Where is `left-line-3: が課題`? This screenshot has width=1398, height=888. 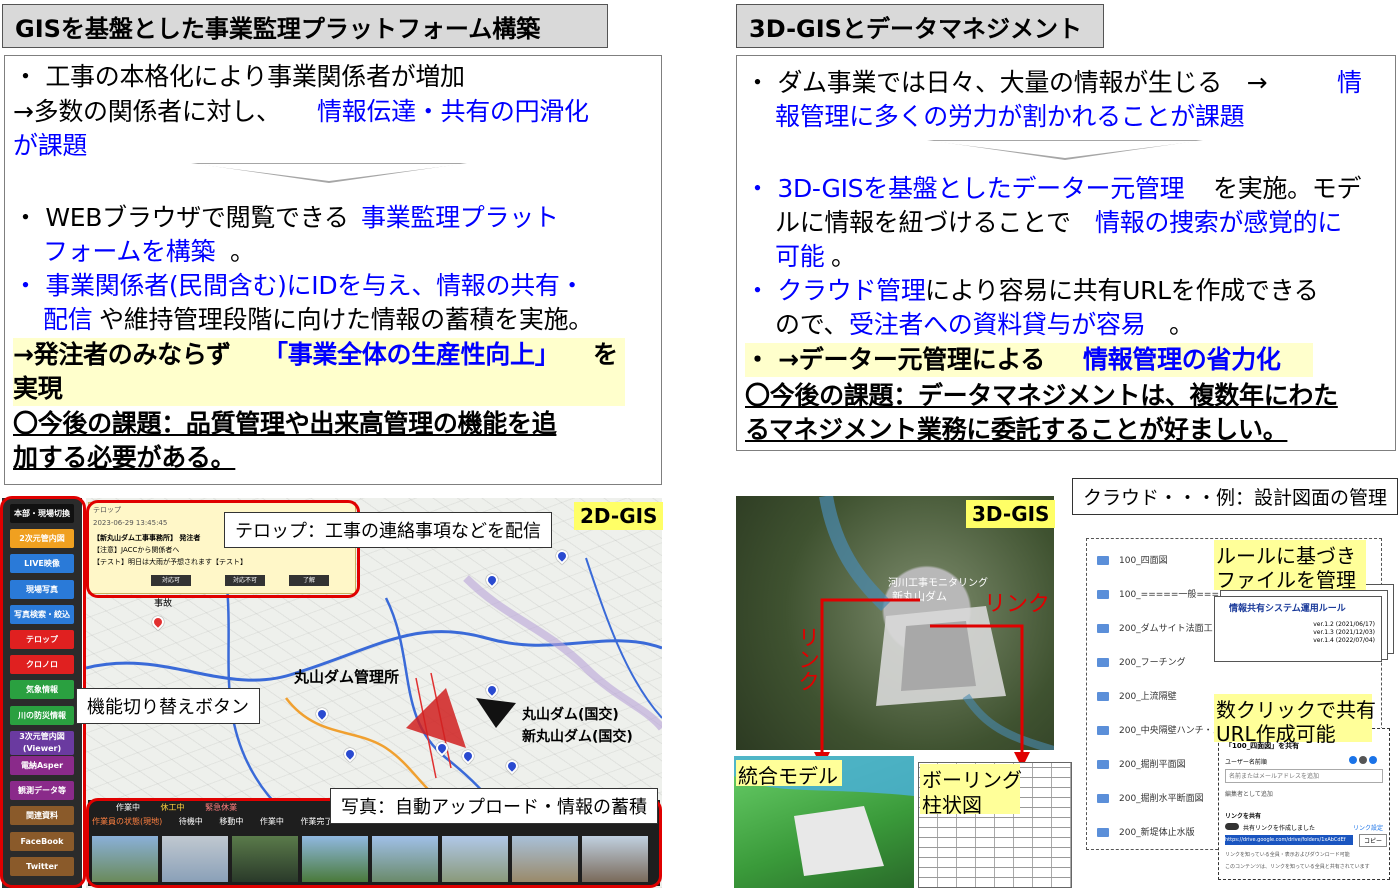
left-line-3: が課題 is located at coordinates (50, 145).